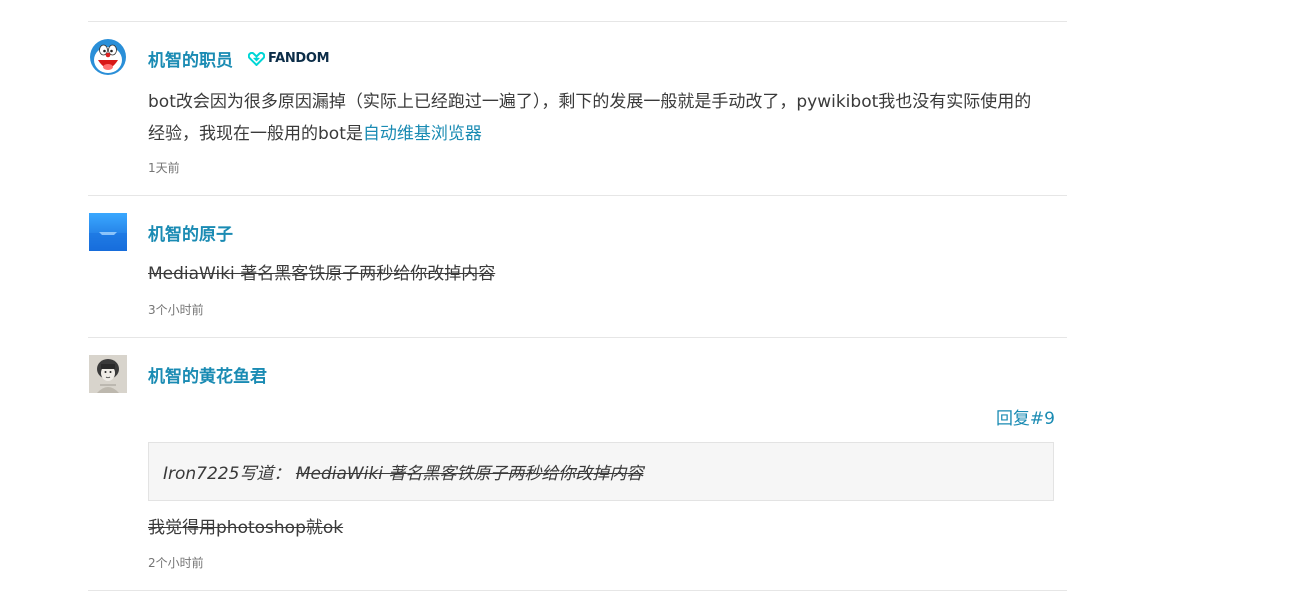 The width and height of the screenshot is (1291, 599). What do you see at coordinates (299, 58) in the screenshot?
I see `fandom-badge-label: FANDOM` at bounding box center [299, 58].